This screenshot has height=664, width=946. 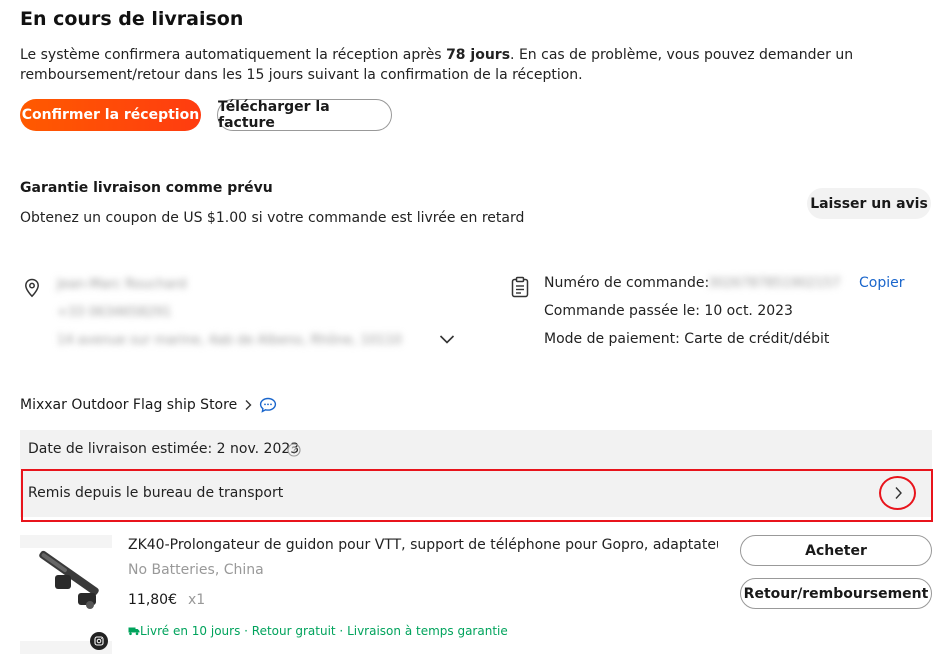 What do you see at coordinates (66, 594) in the screenshot?
I see `product-image` at bounding box center [66, 594].